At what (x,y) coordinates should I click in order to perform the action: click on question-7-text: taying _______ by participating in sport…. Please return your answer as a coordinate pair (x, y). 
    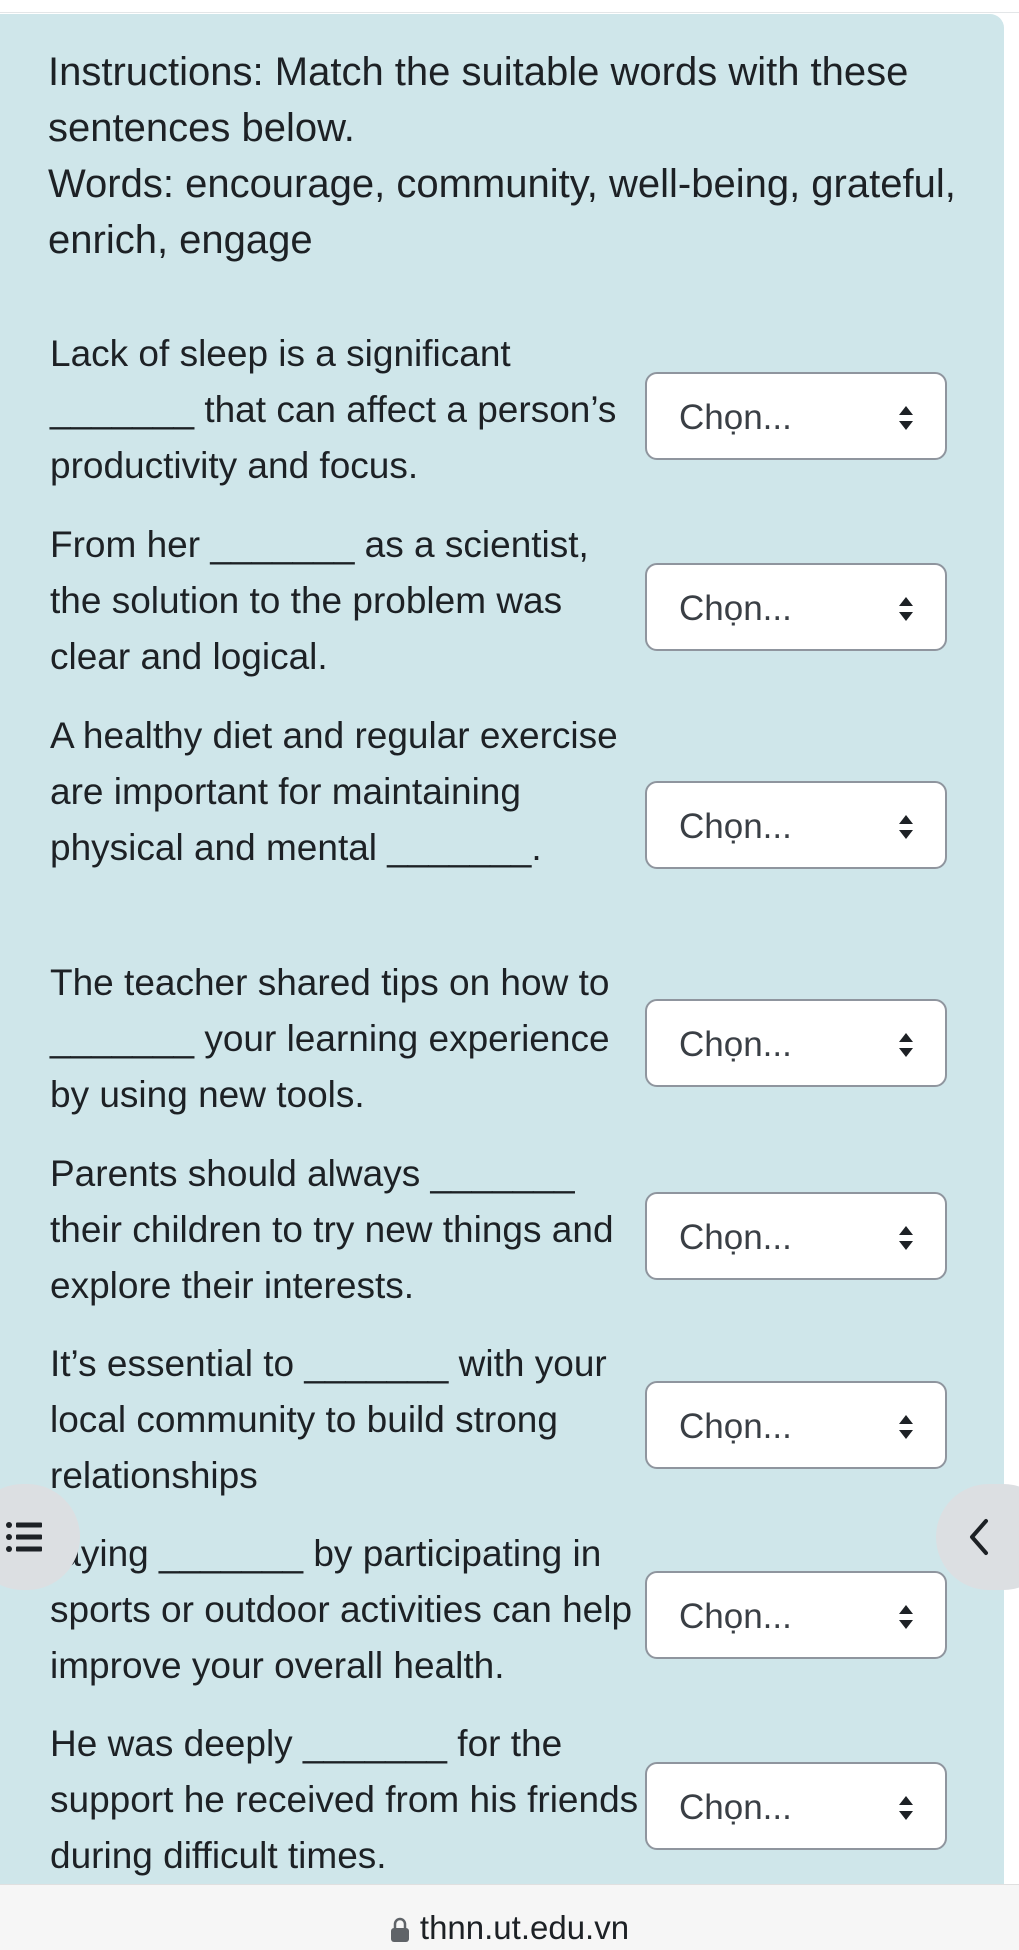
    Looking at the image, I should click on (341, 1609).